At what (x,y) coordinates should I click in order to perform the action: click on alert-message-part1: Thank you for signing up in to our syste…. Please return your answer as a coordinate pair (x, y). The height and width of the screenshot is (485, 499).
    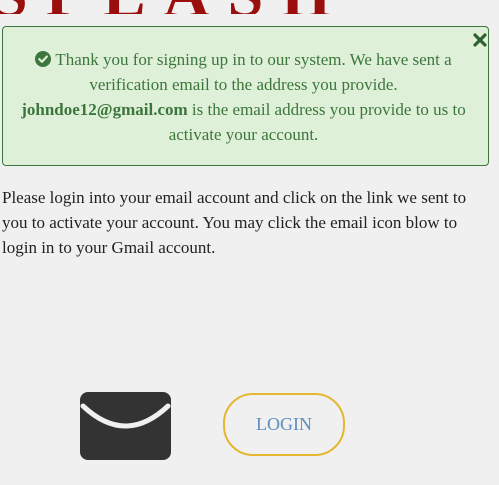
    Looking at the image, I should click on (253, 72).